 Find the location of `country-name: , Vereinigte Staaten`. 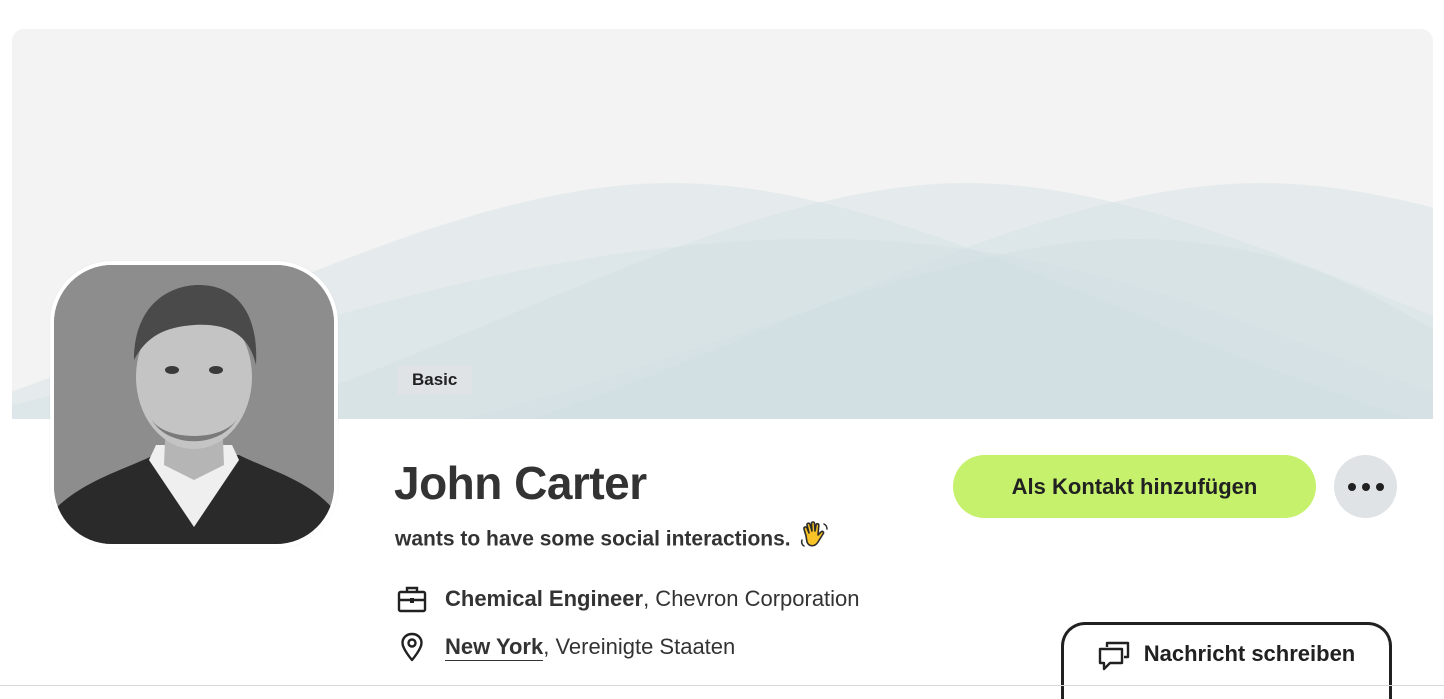

country-name: , Vereinigte Staaten is located at coordinates (639, 646).